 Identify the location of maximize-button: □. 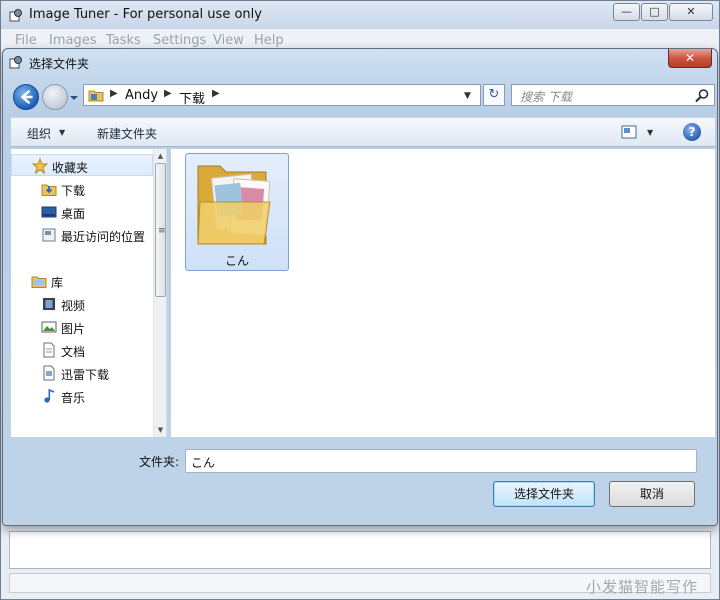
(654, 12).